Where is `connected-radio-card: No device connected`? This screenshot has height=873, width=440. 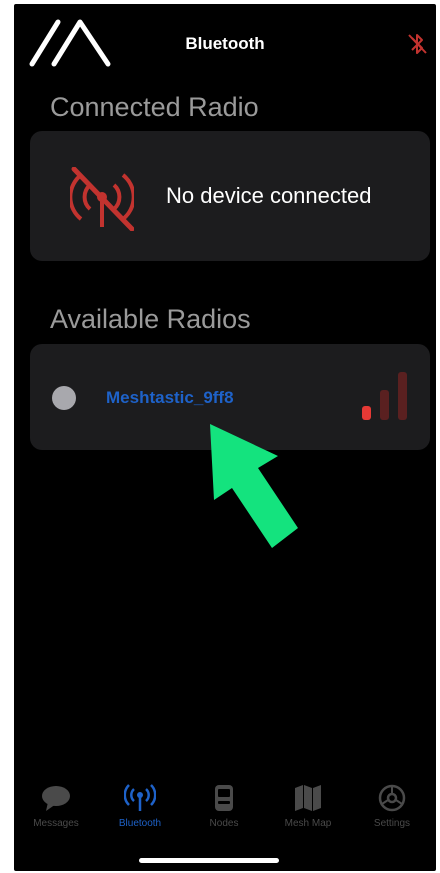 connected-radio-card: No device connected is located at coordinates (230, 196).